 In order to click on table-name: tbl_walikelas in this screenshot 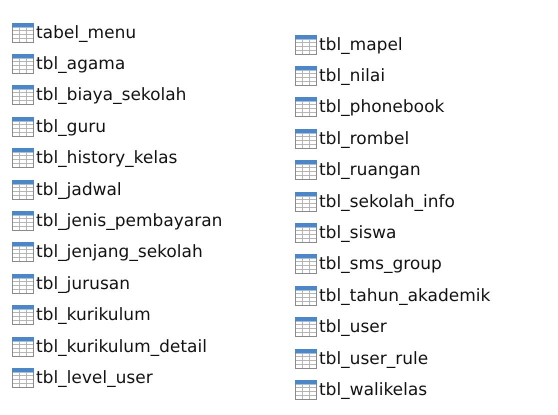, I will do `click(373, 390)`.